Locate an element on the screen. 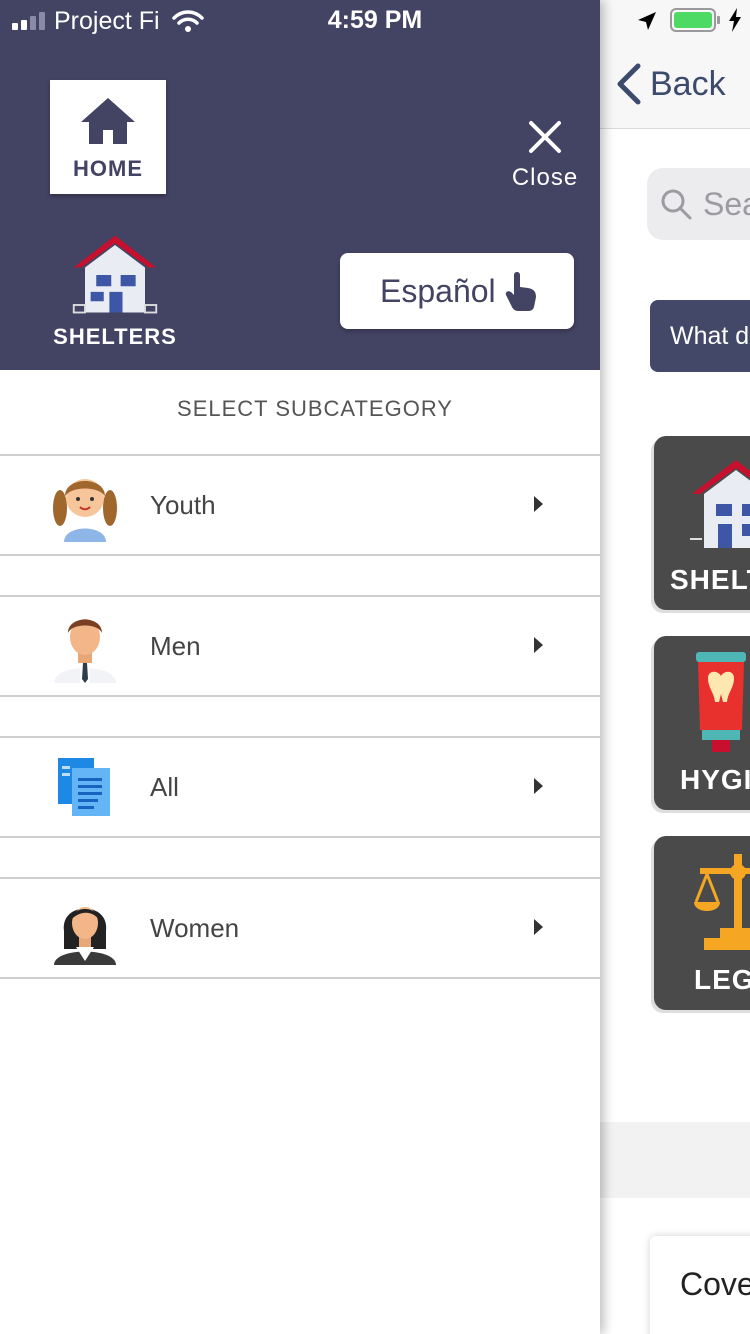  category-label: SHELT is located at coordinates (710, 579).